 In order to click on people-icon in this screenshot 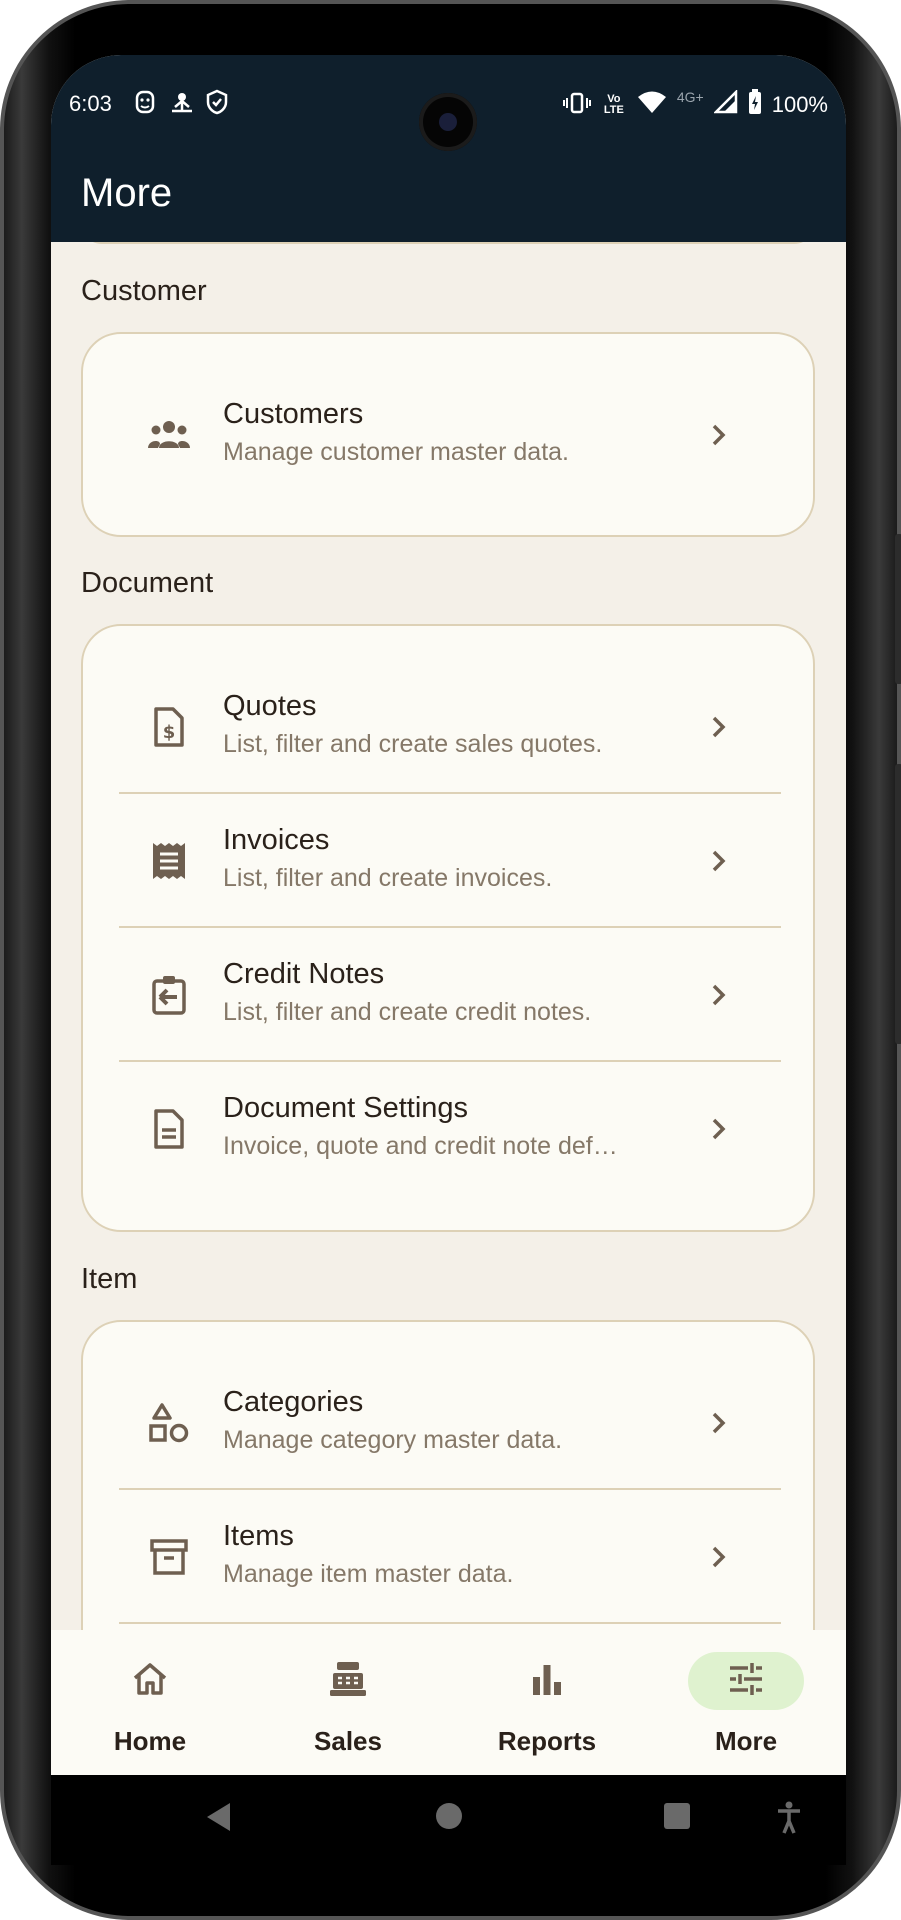, I will do `click(169, 435)`.